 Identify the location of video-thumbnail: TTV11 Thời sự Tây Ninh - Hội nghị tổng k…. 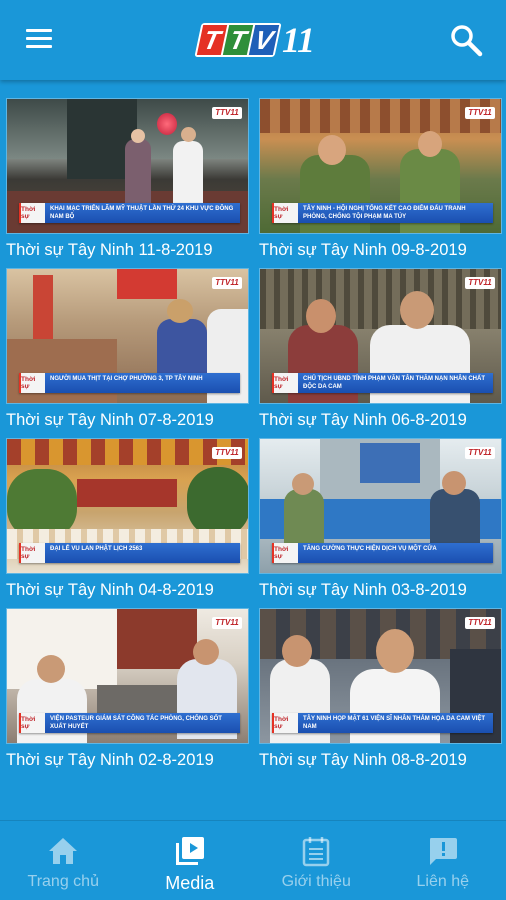
(380, 166).